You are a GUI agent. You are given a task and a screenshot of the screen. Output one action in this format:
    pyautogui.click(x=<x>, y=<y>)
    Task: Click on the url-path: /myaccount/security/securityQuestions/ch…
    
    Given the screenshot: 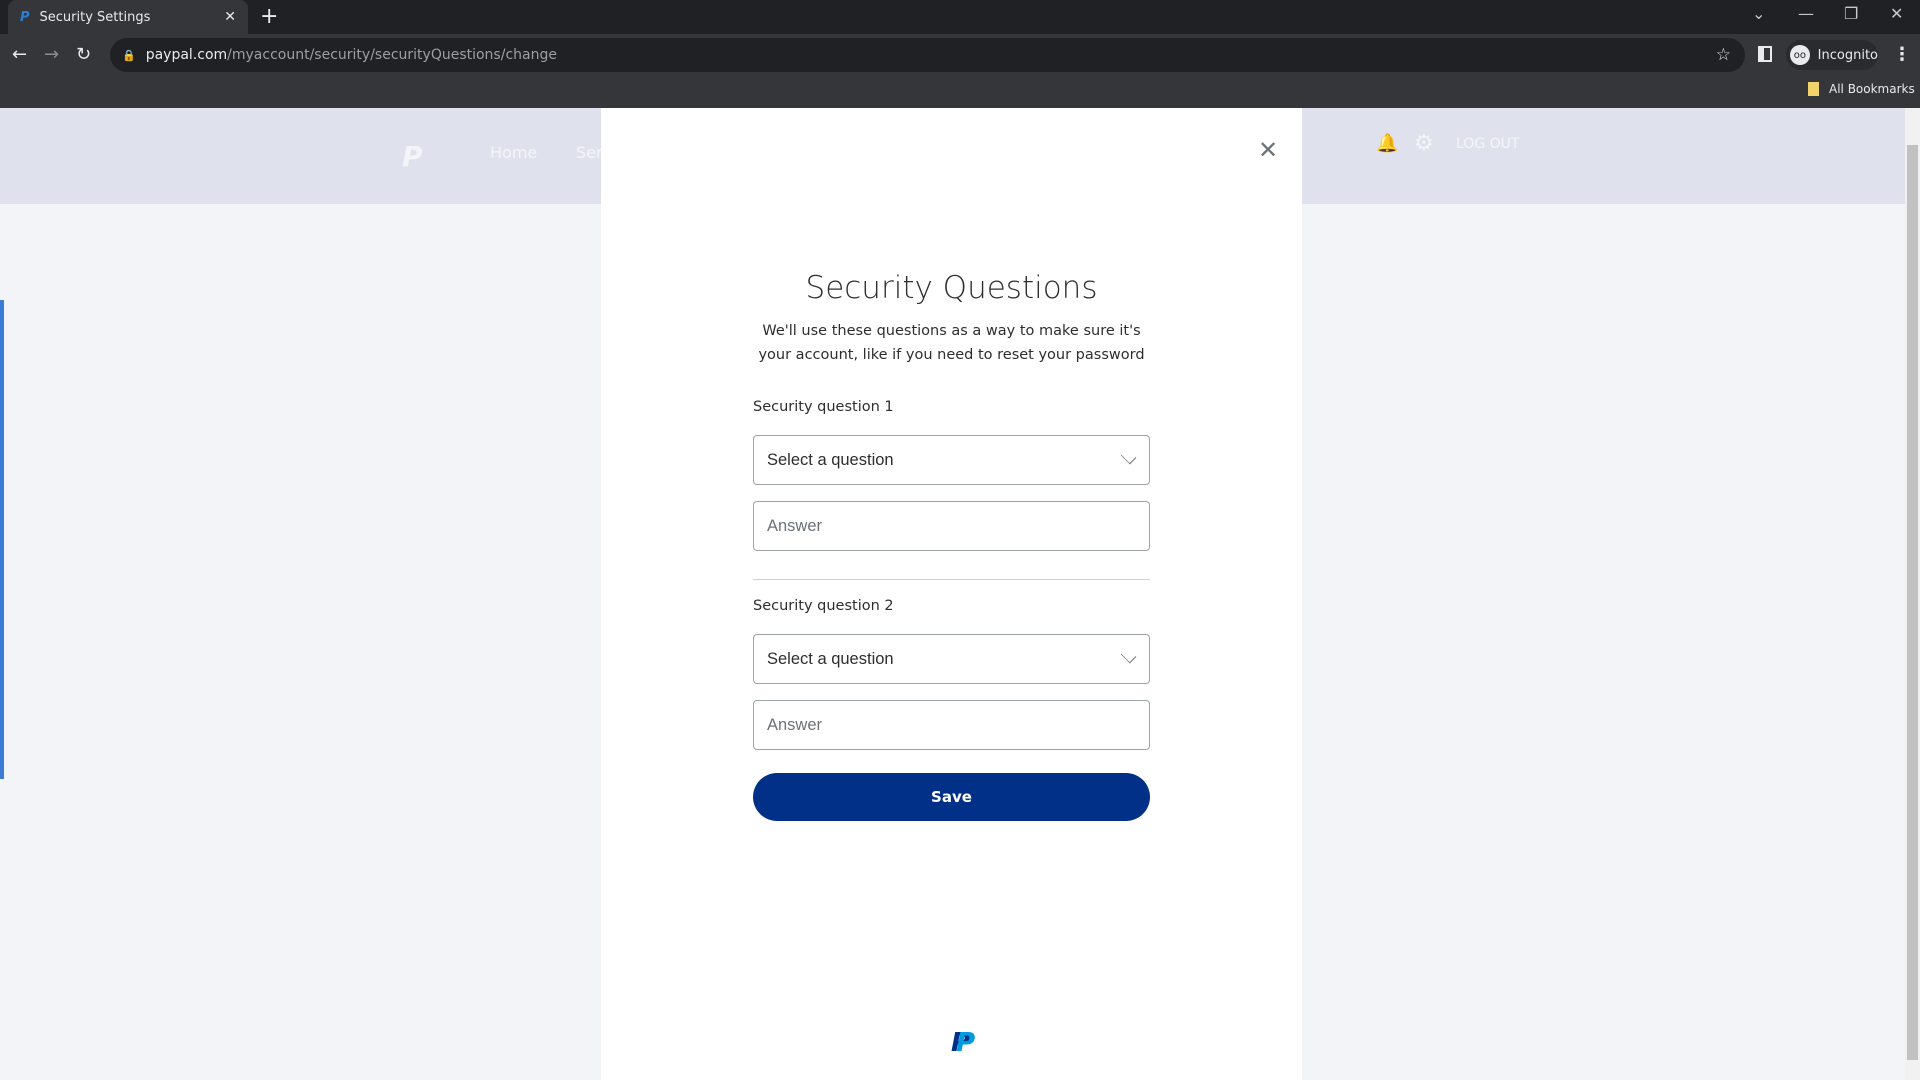 What is the action you would take?
    pyautogui.click(x=392, y=55)
    